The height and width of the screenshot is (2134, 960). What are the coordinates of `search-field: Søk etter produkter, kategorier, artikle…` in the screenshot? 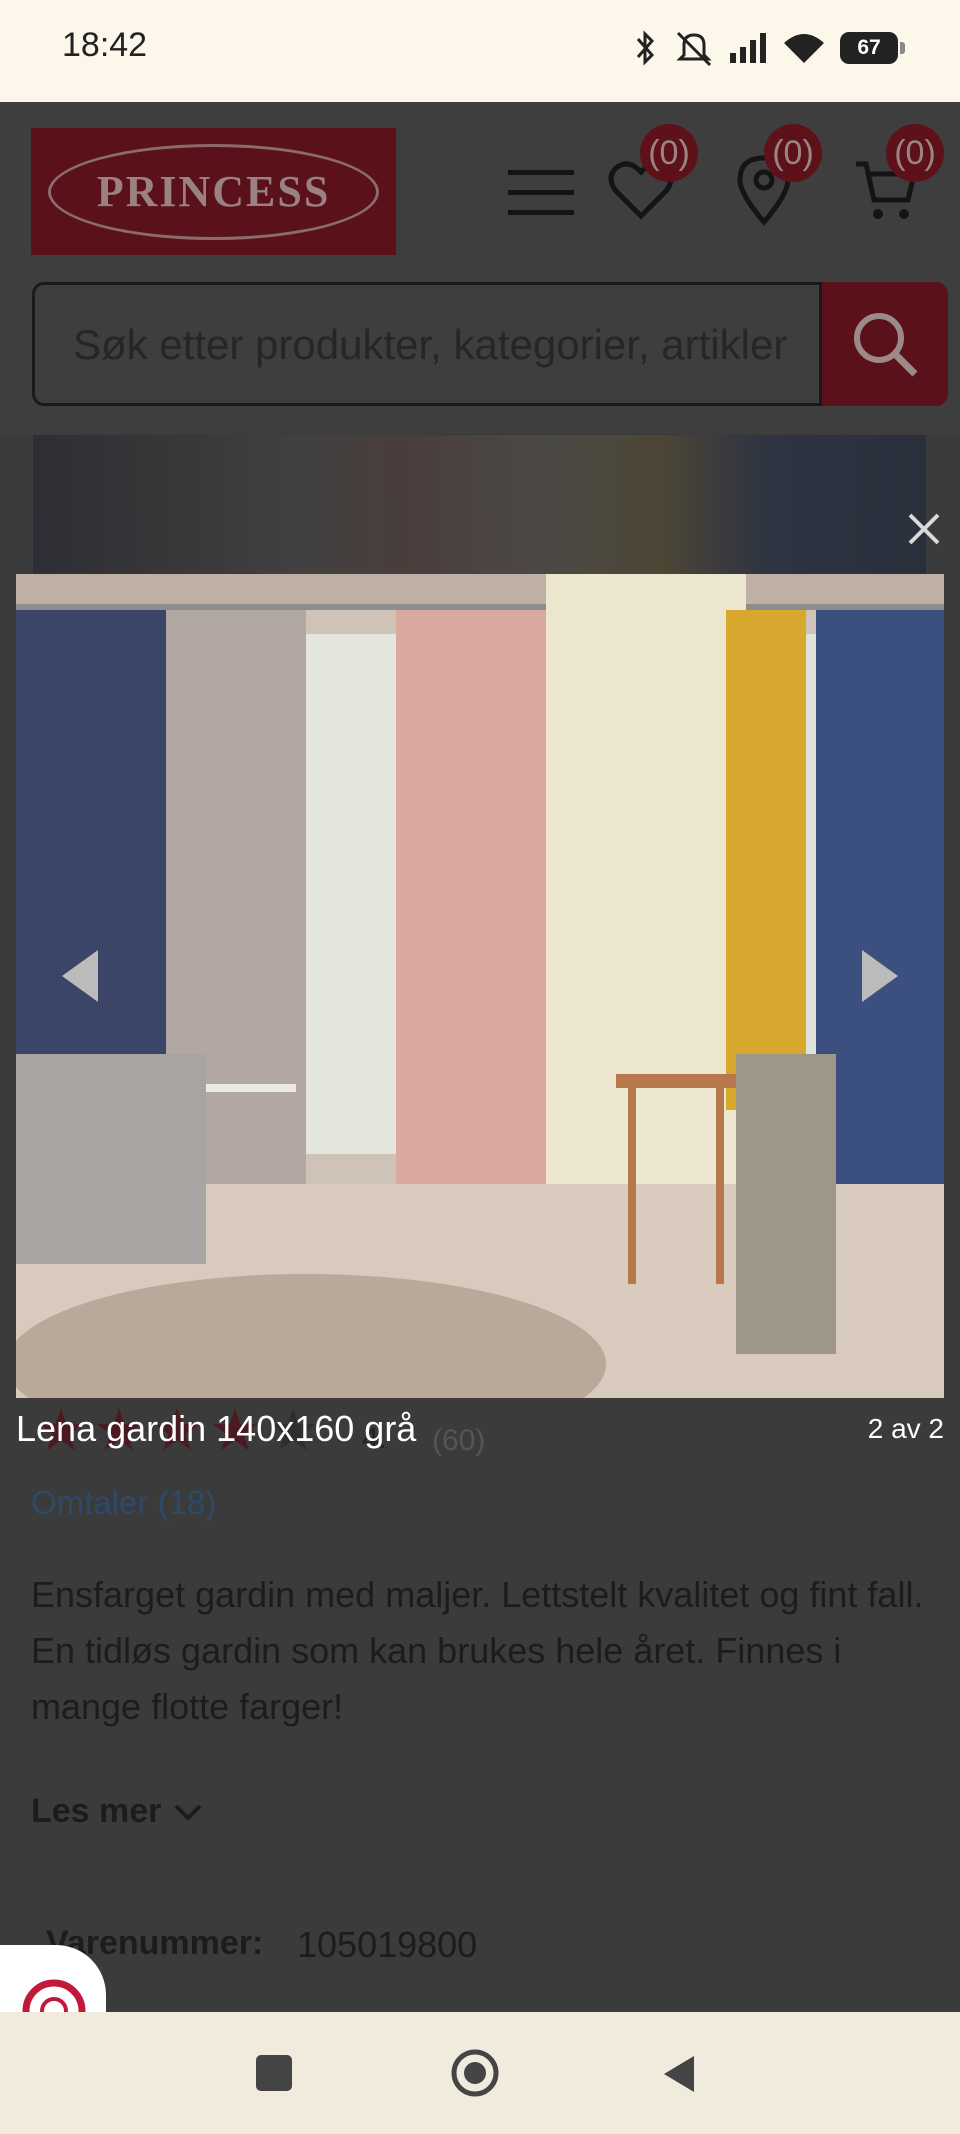 It's located at (427, 344).